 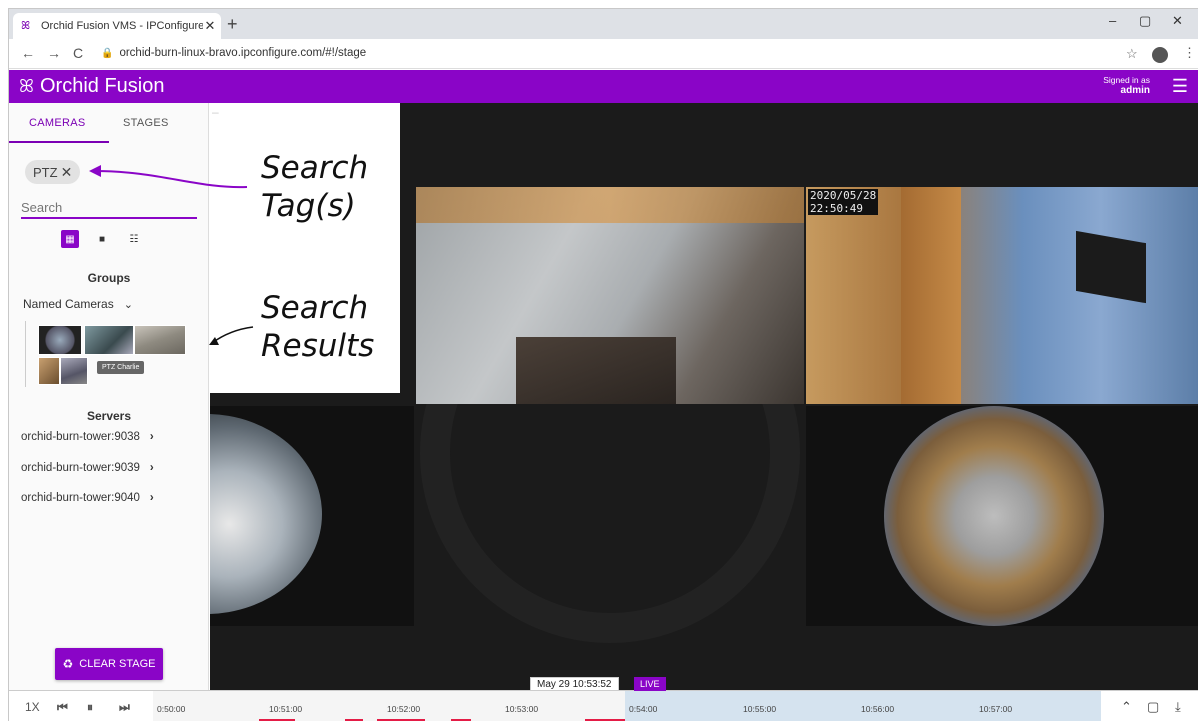 I want to click on search-input, so click(x=109, y=204).